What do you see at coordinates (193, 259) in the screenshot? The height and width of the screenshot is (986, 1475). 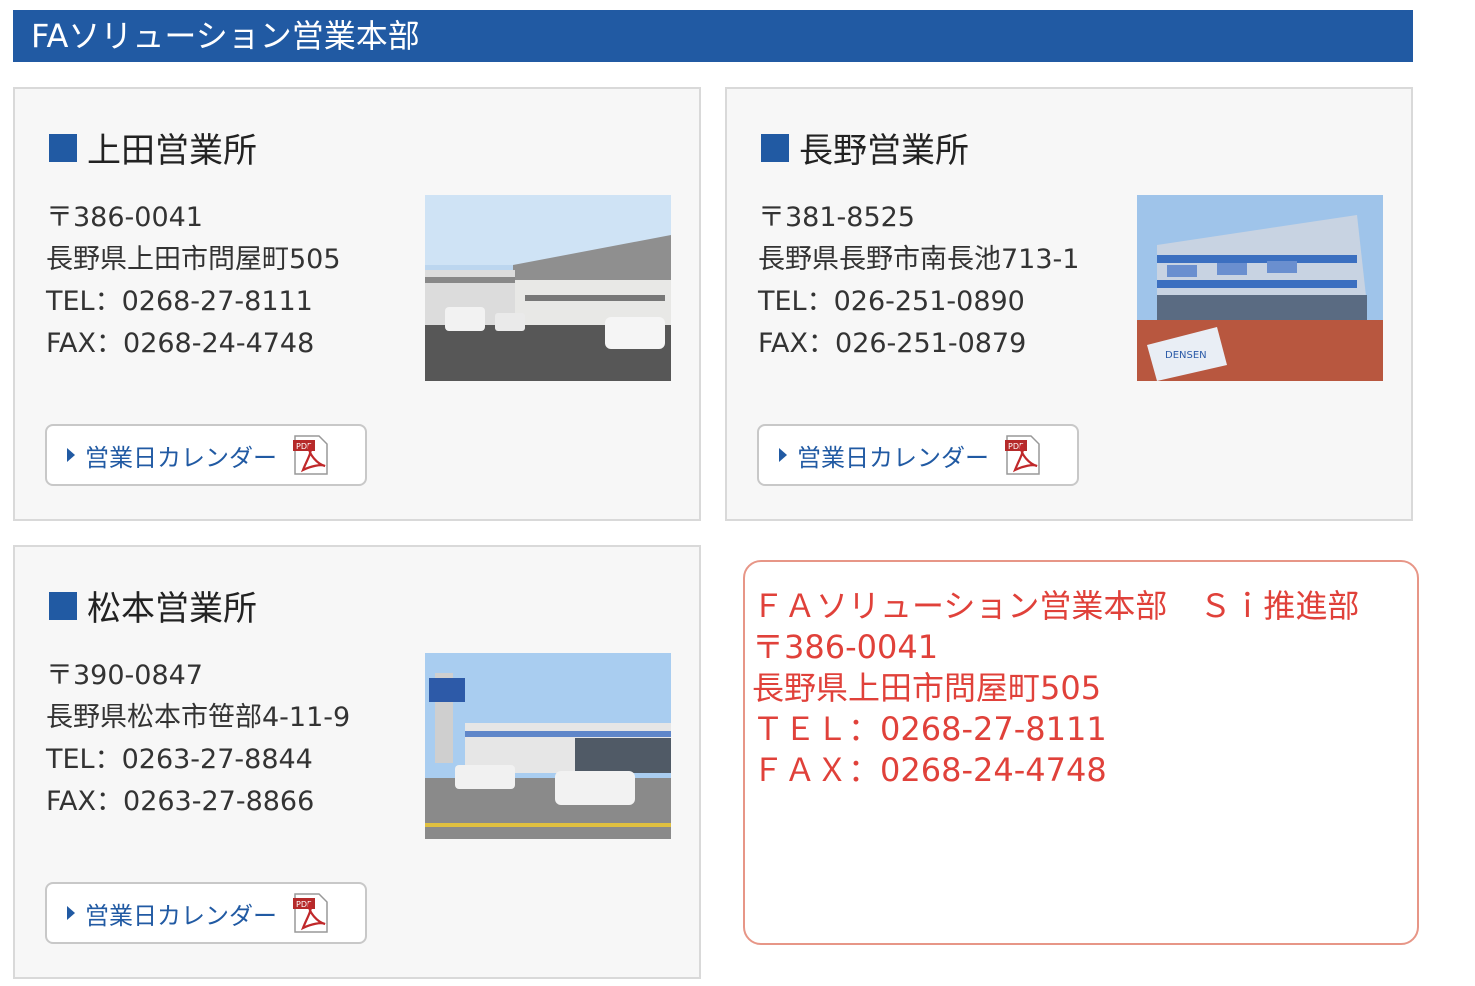 I see `address-line: 長野県上田市問屋町505` at bounding box center [193, 259].